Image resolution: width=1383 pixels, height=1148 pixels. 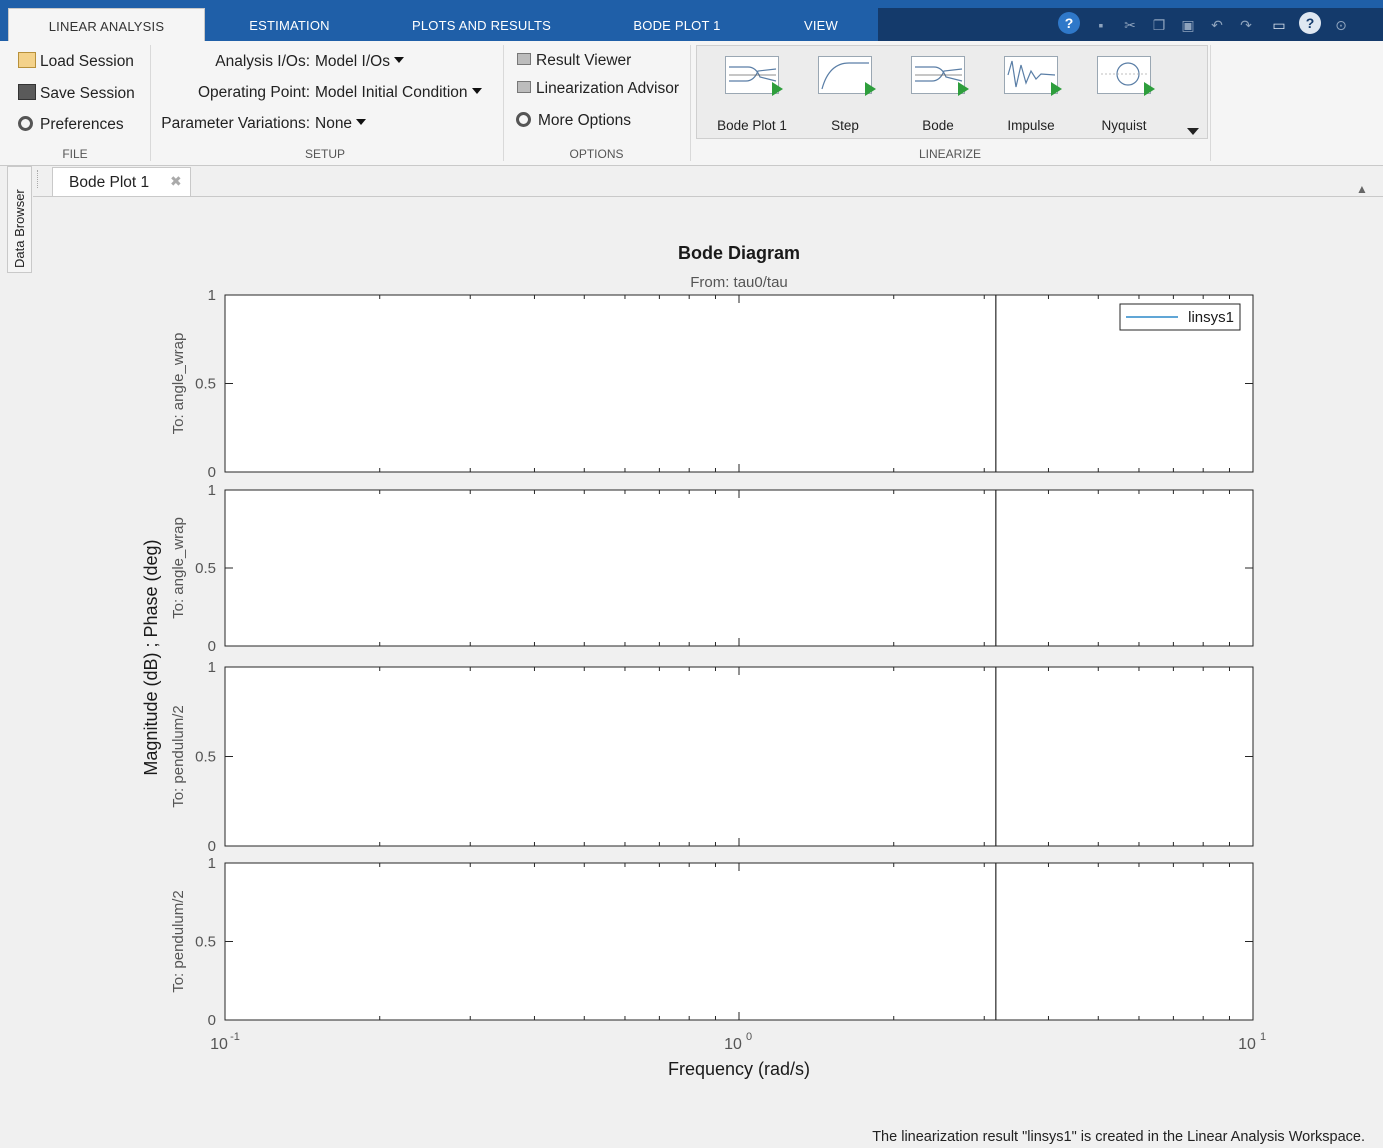 I want to click on save-icon, so click(x=27, y=92).